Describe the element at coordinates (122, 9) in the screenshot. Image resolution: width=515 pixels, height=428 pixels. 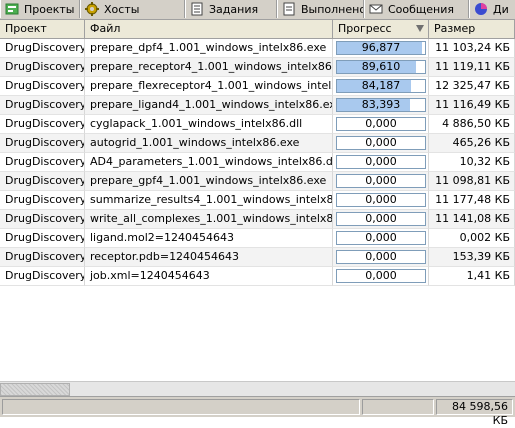
I see `tab-hosts-label: Хосты` at that location.